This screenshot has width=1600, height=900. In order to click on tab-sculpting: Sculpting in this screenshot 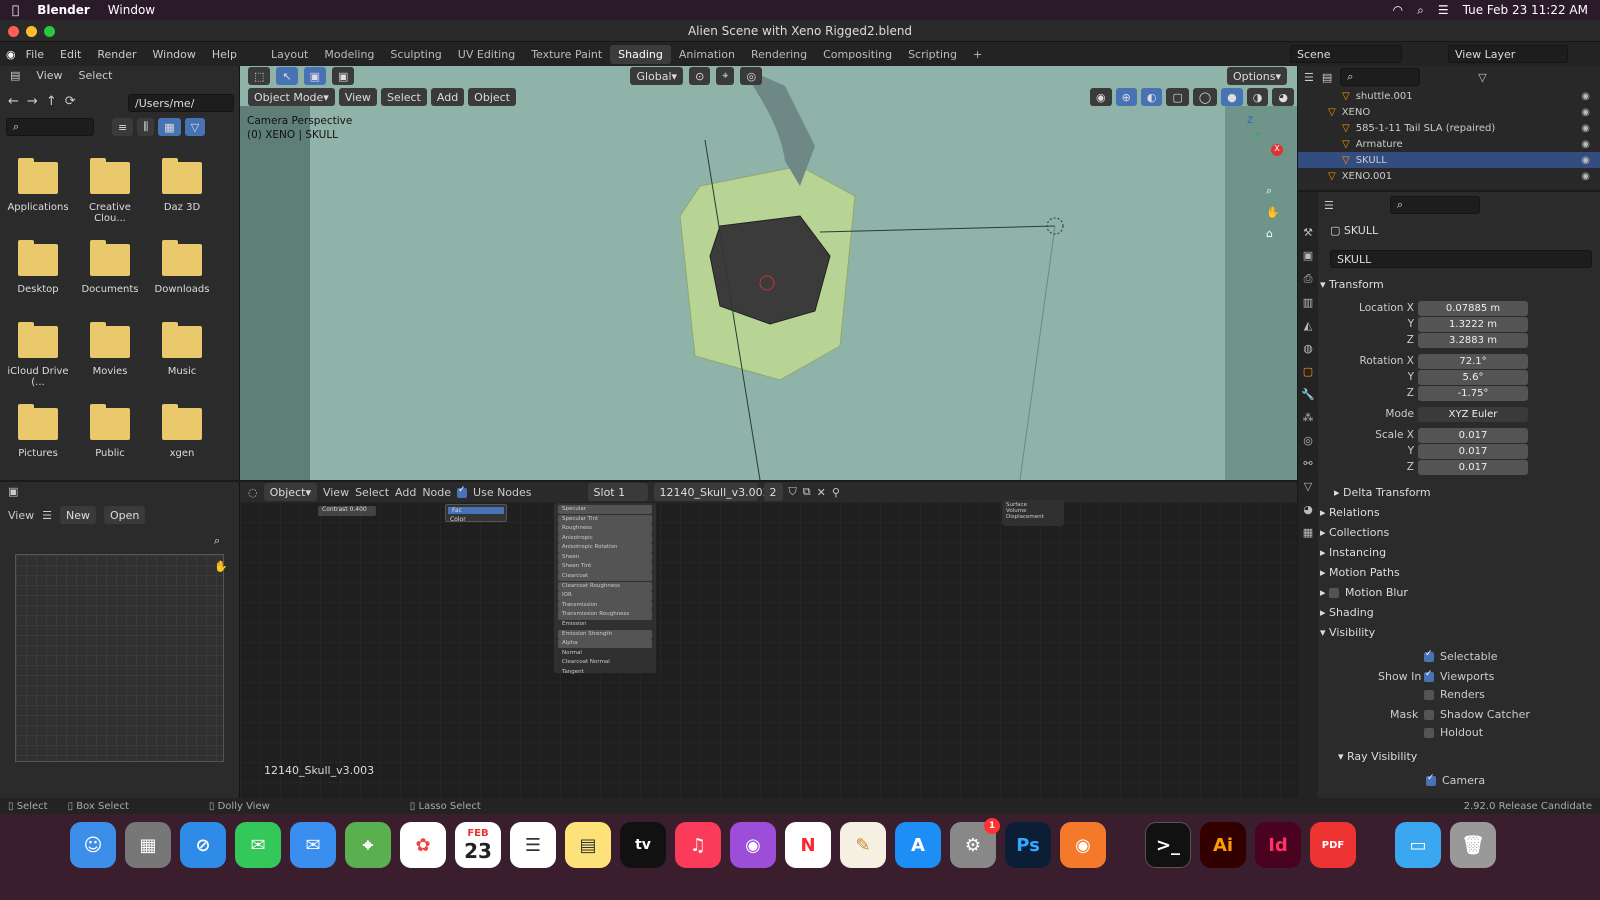, I will do `click(415, 54)`.